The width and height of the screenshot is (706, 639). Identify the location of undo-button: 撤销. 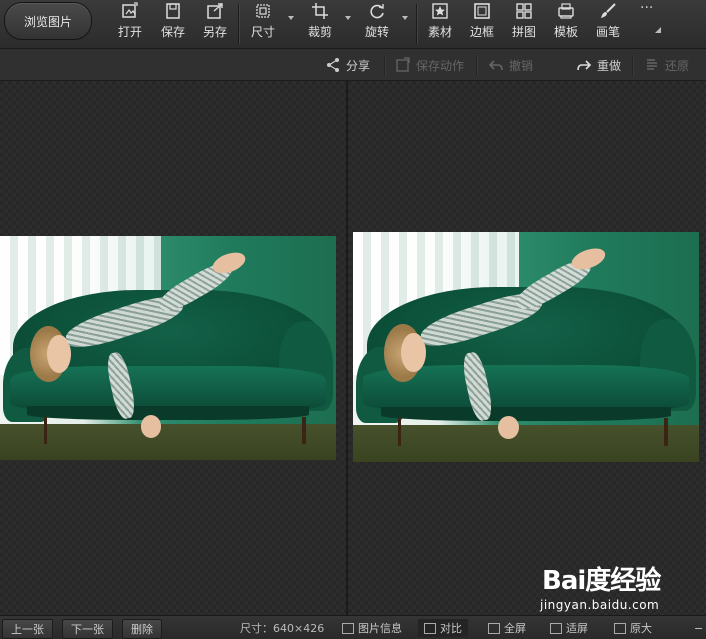
(510, 65).